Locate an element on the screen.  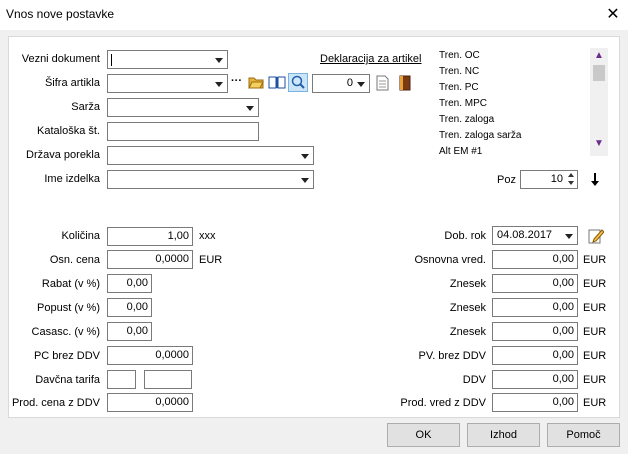
poz-value: 10 is located at coordinates (556, 179).